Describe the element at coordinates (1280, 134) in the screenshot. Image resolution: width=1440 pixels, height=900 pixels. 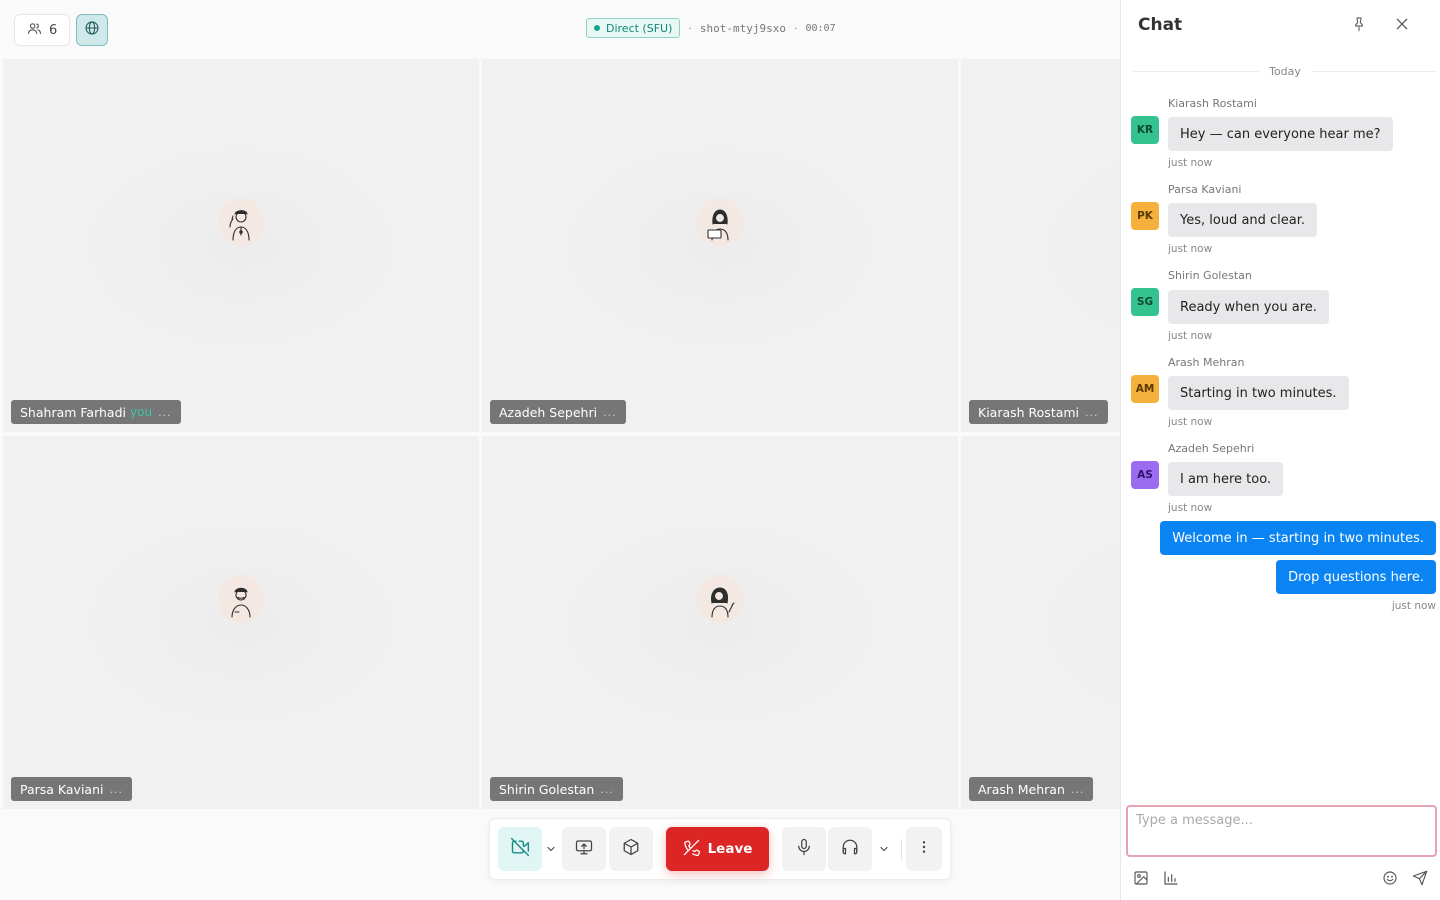
I see `message-bubble: Hey — can everyone hear me?` at that location.